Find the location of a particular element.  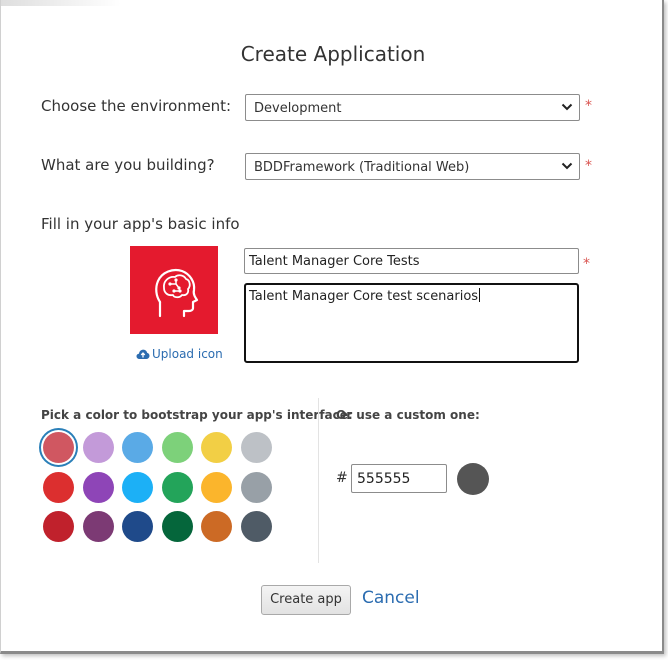

app-icon-preview is located at coordinates (174, 290).